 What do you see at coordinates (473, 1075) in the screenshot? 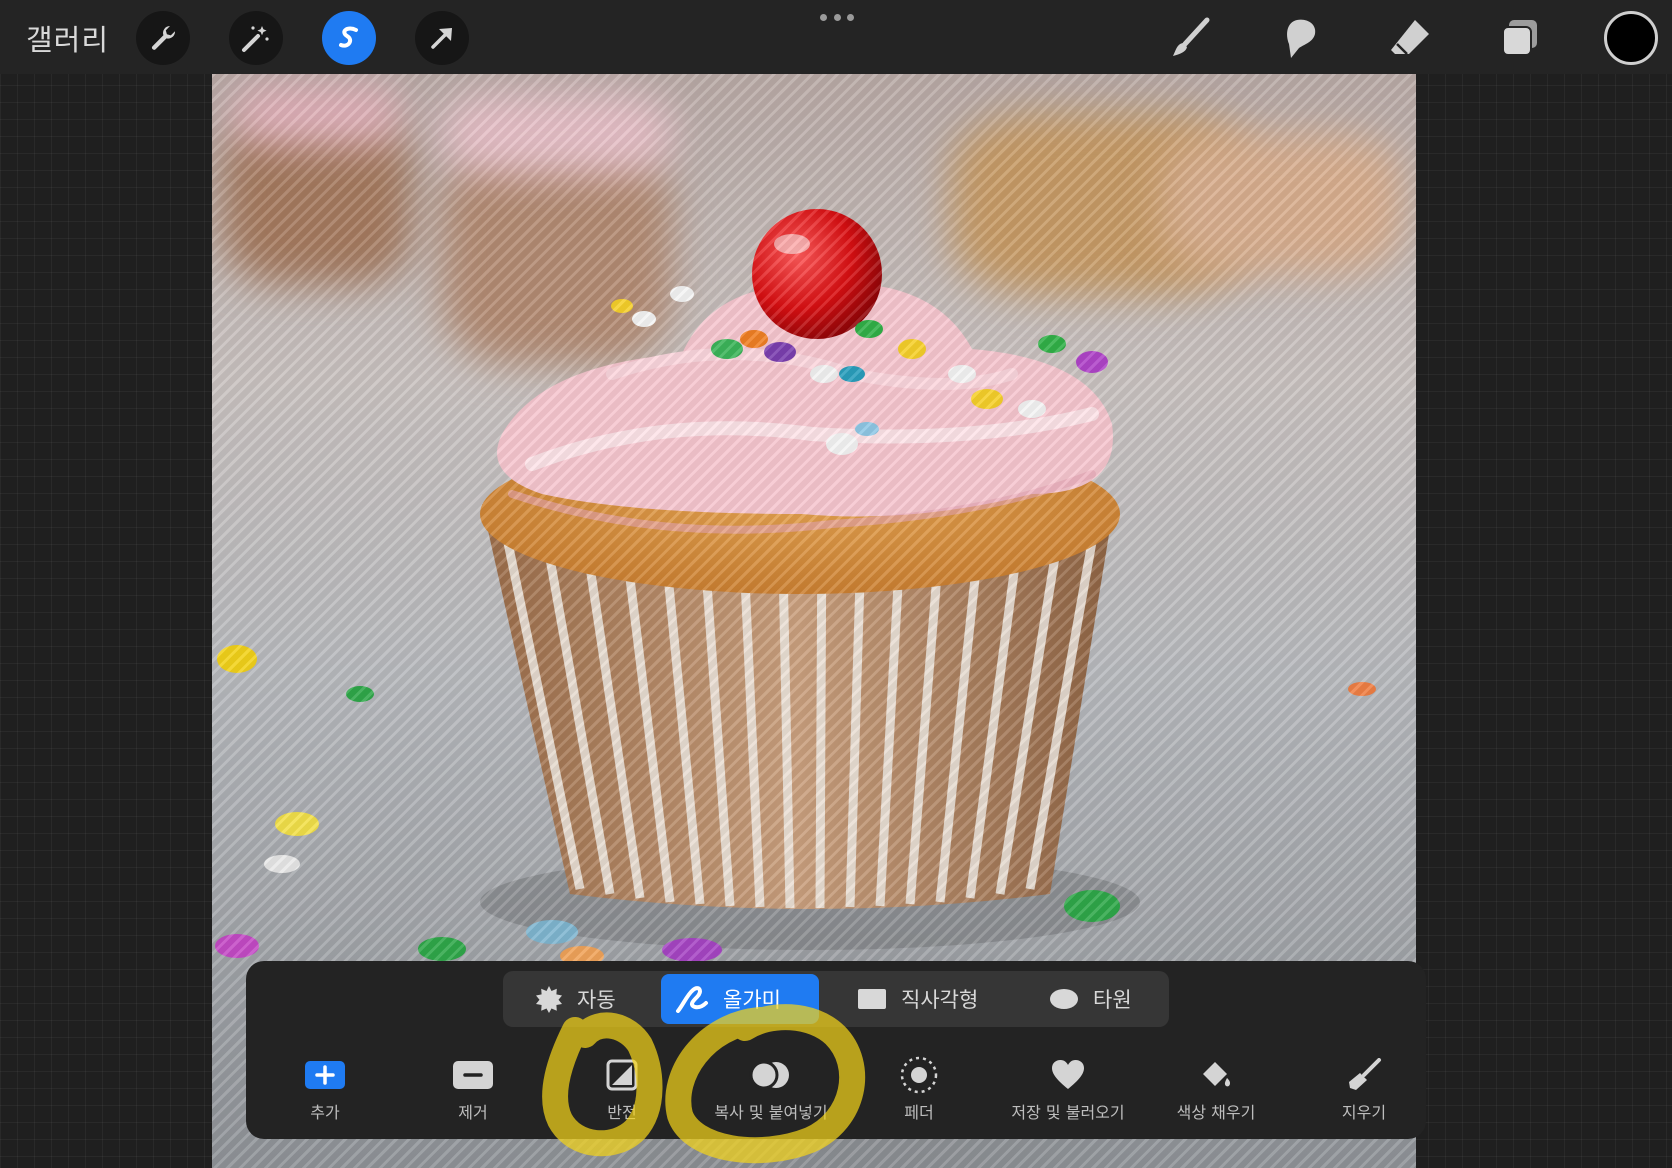
I see `minus-square-icon` at bounding box center [473, 1075].